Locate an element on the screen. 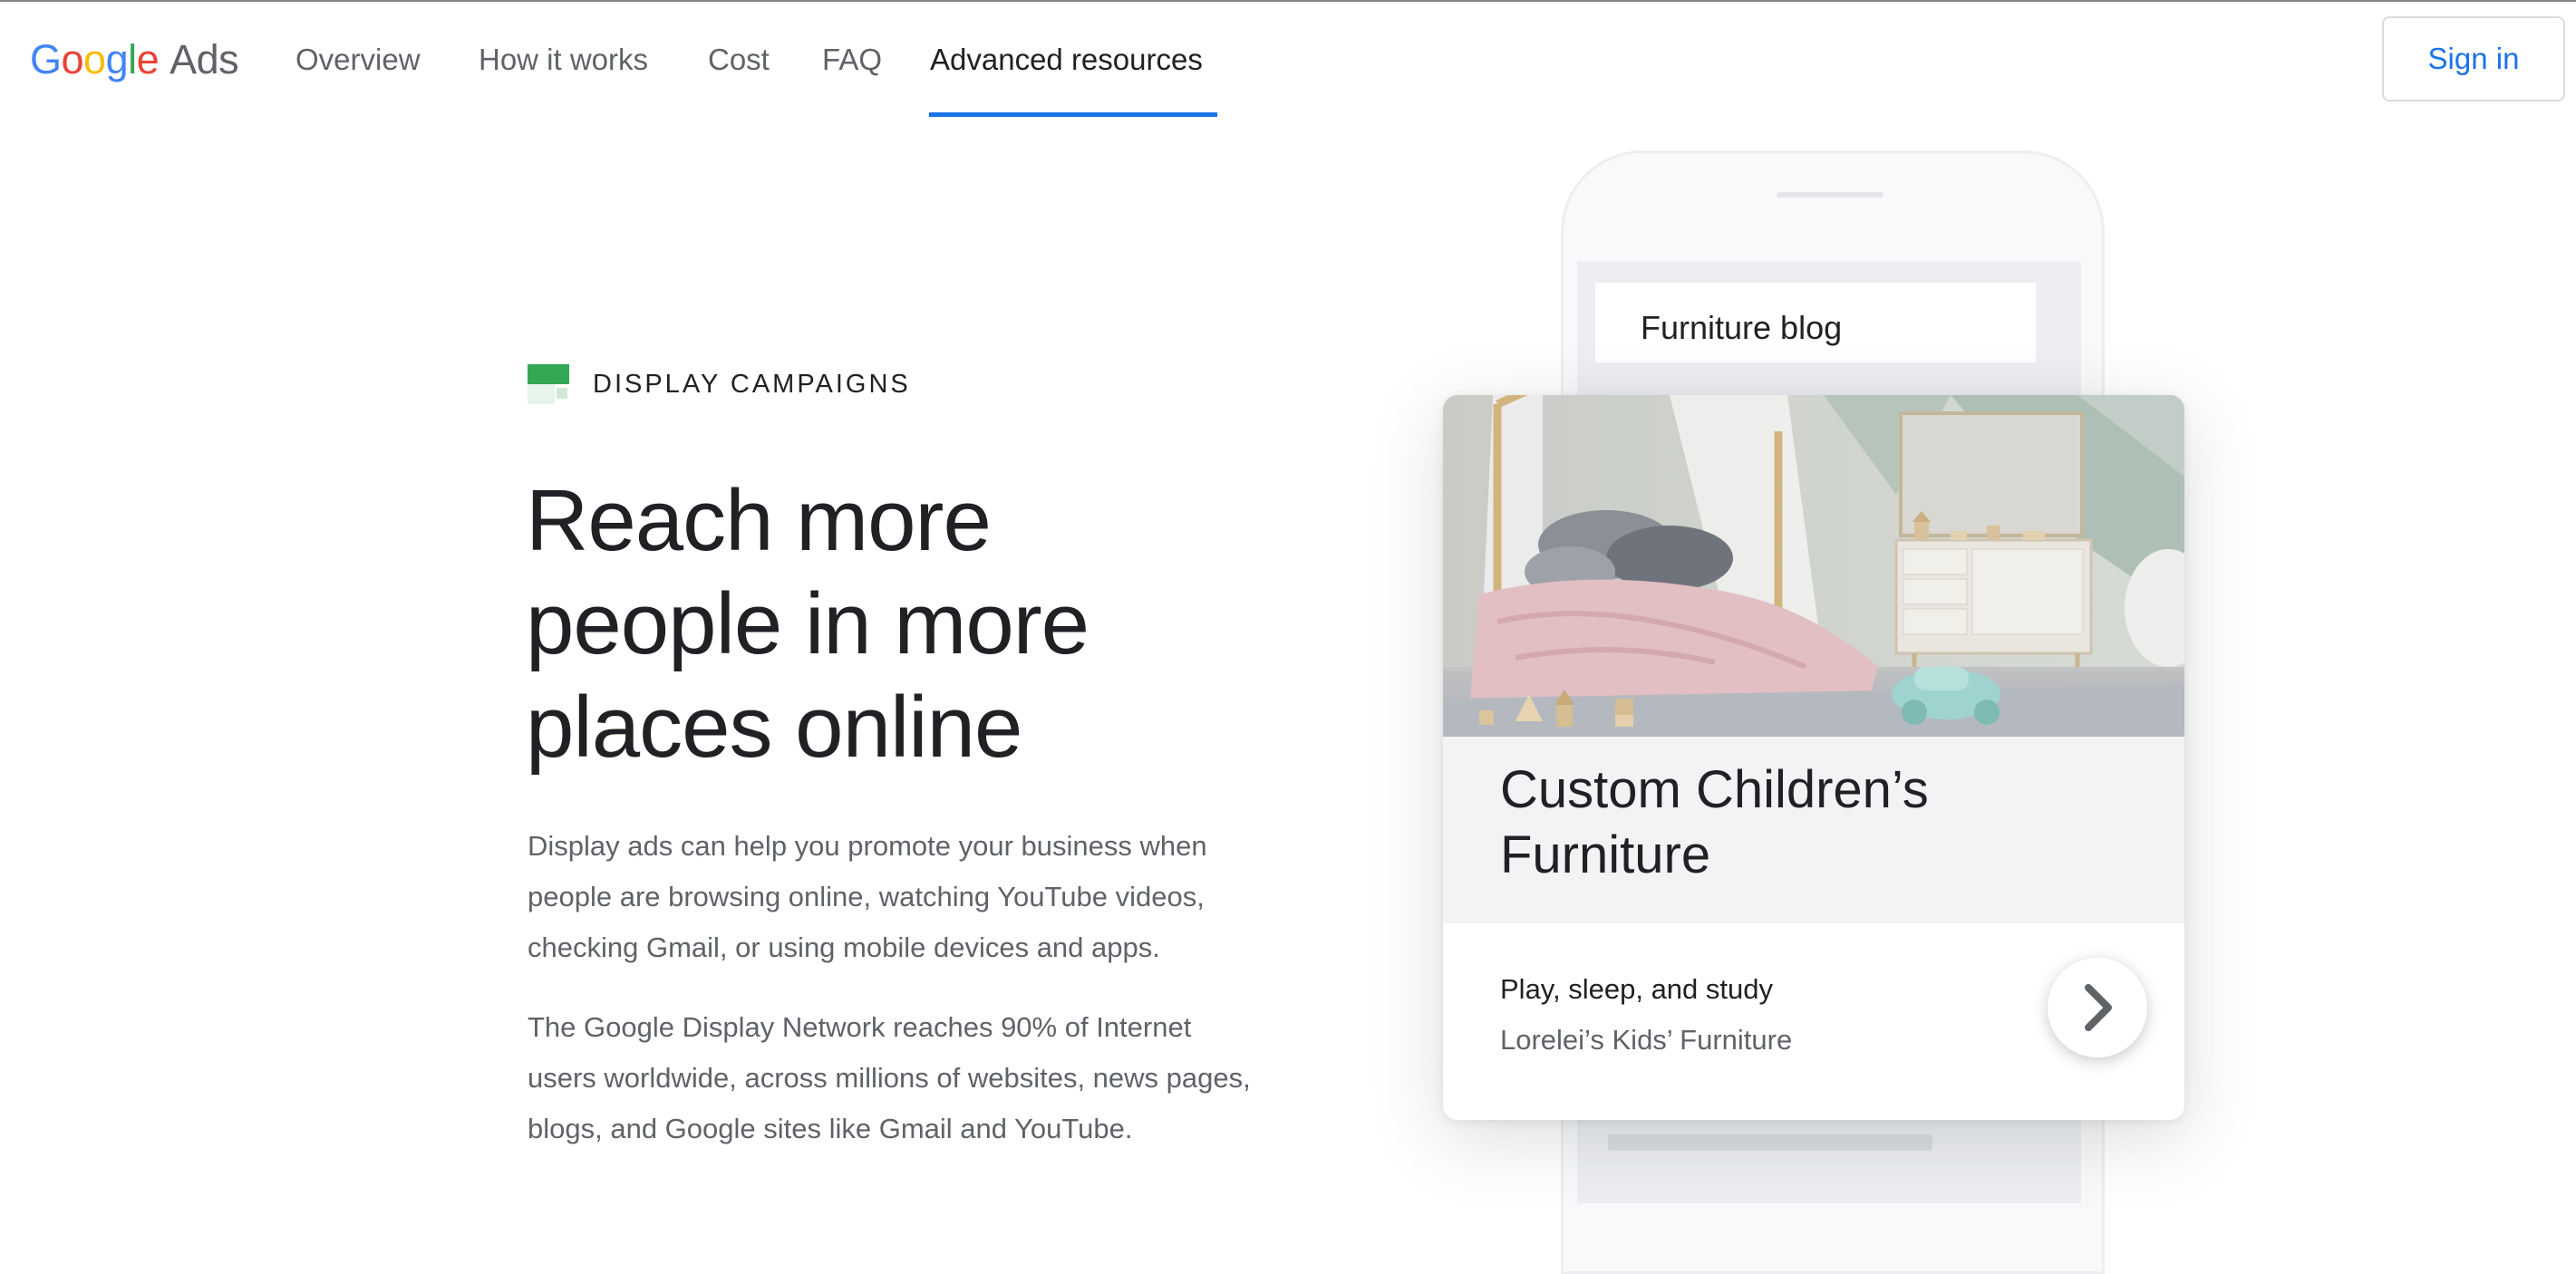 Image resolution: width=2576 pixels, height=1274 pixels. nav-overview: Overview is located at coordinates (358, 60).